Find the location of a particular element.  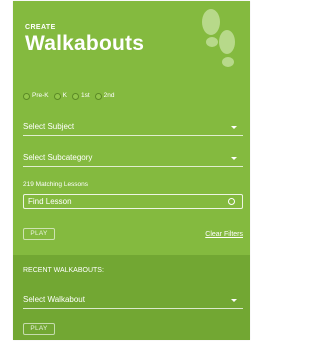

grade-label: K is located at coordinates (64, 95).